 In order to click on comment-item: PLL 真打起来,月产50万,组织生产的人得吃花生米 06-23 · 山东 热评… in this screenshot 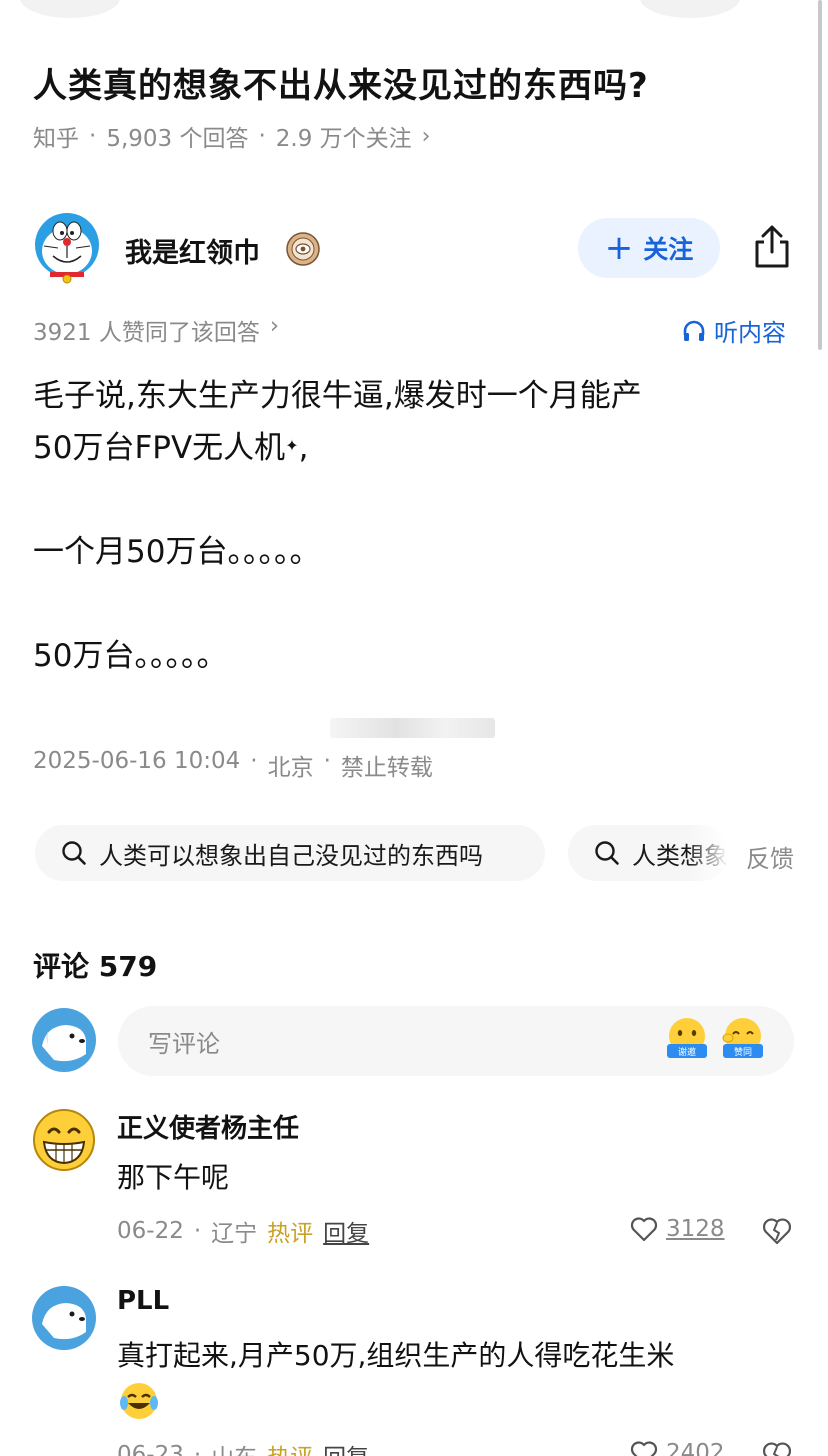, I will do `click(414, 1371)`.